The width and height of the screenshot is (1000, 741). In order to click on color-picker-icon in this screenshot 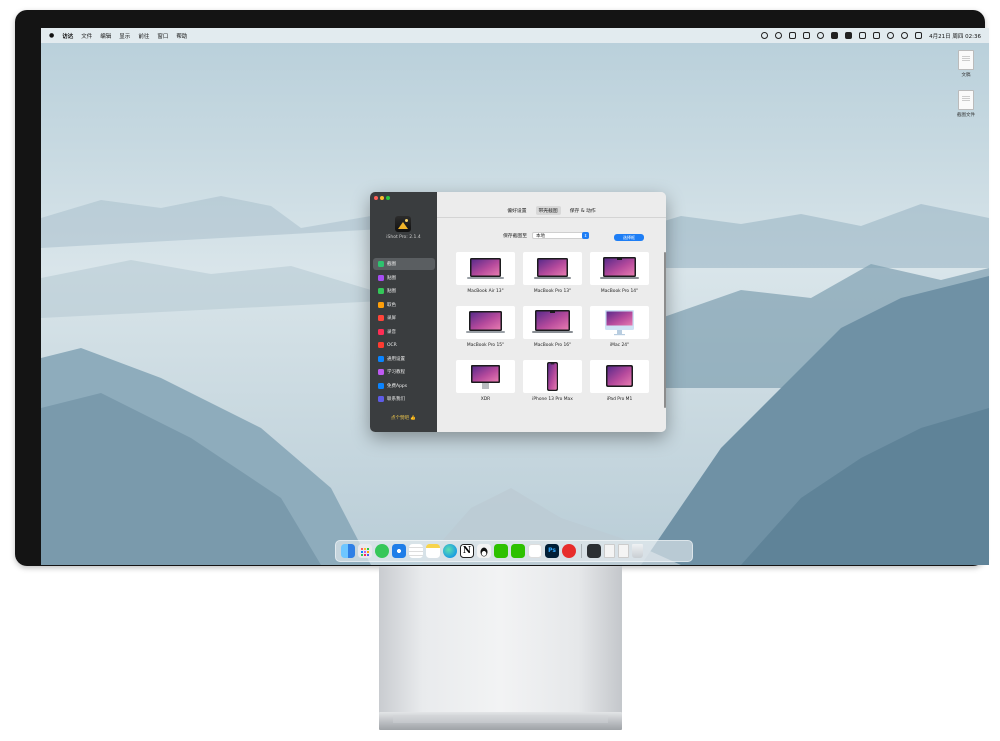, I will do `click(381, 304)`.